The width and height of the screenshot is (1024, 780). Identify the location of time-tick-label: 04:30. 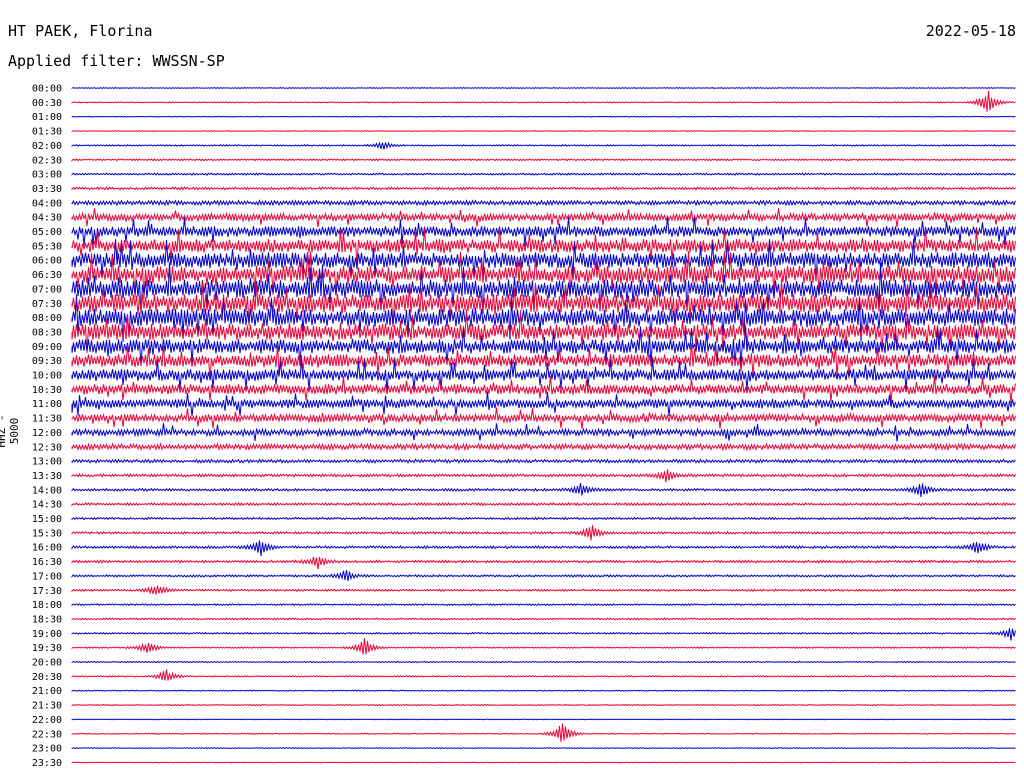
(47, 218).